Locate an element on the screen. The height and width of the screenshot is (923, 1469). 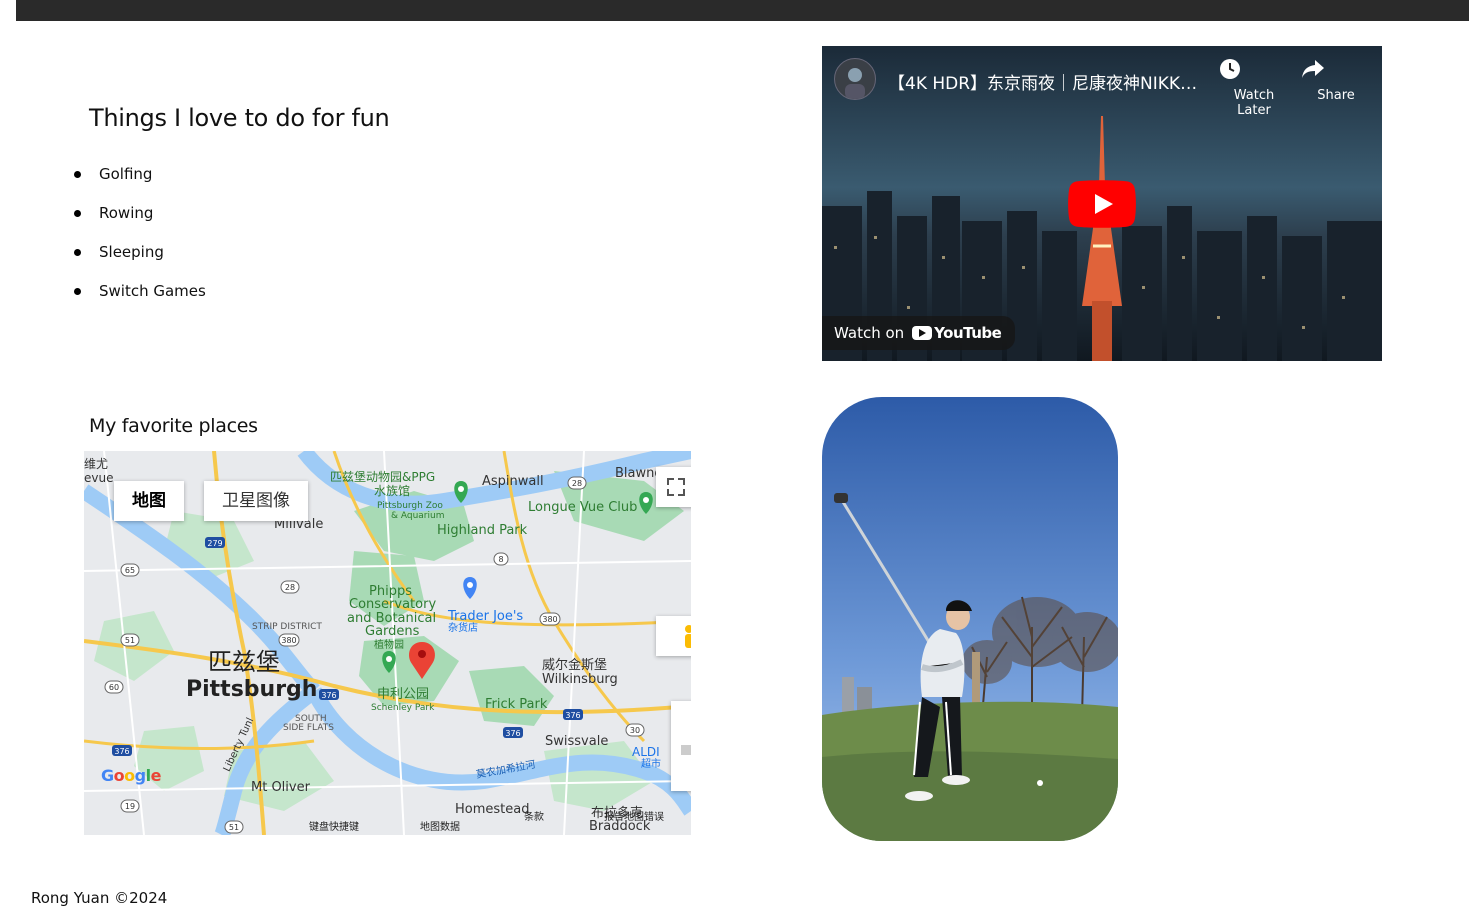
map-label: Longue Vue Club is located at coordinates (582, 507).